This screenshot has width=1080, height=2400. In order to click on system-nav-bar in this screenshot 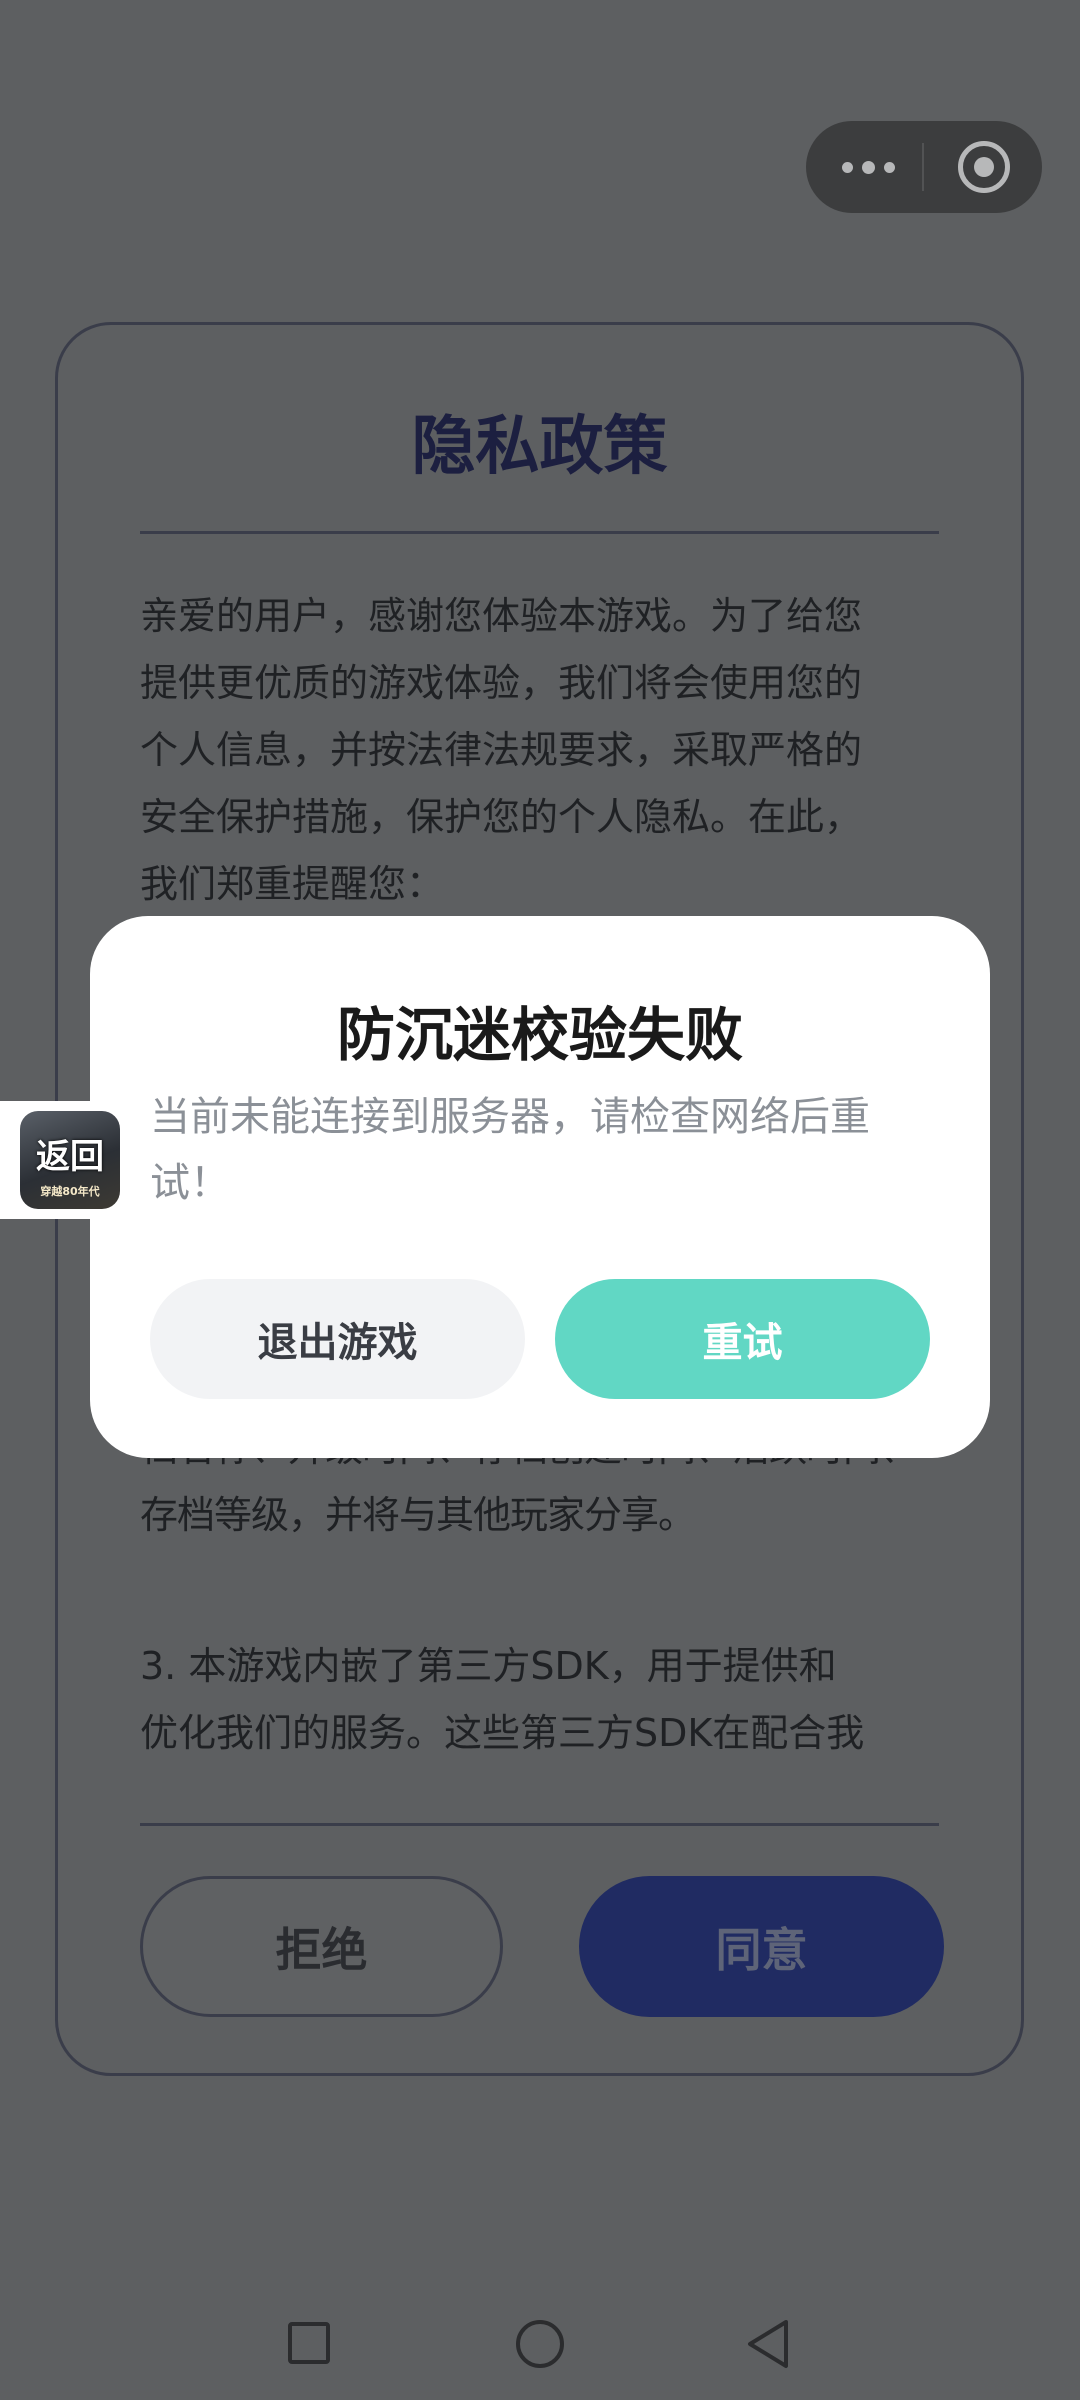, I will do `click(540, 2343)`.